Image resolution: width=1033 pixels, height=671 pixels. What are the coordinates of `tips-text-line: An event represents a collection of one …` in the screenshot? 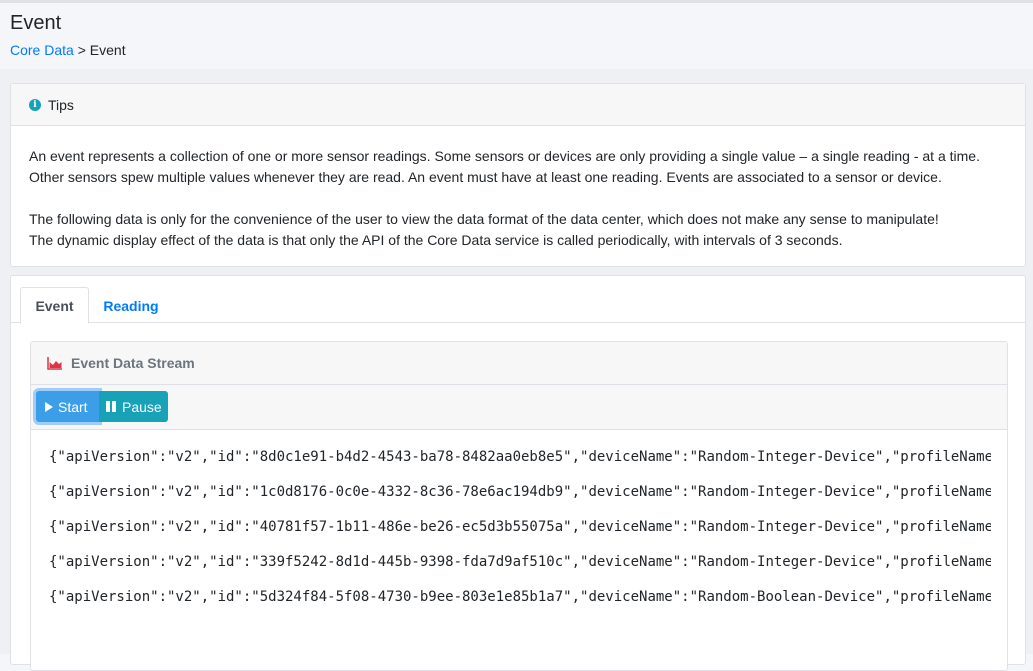 It's located at (504, 156).